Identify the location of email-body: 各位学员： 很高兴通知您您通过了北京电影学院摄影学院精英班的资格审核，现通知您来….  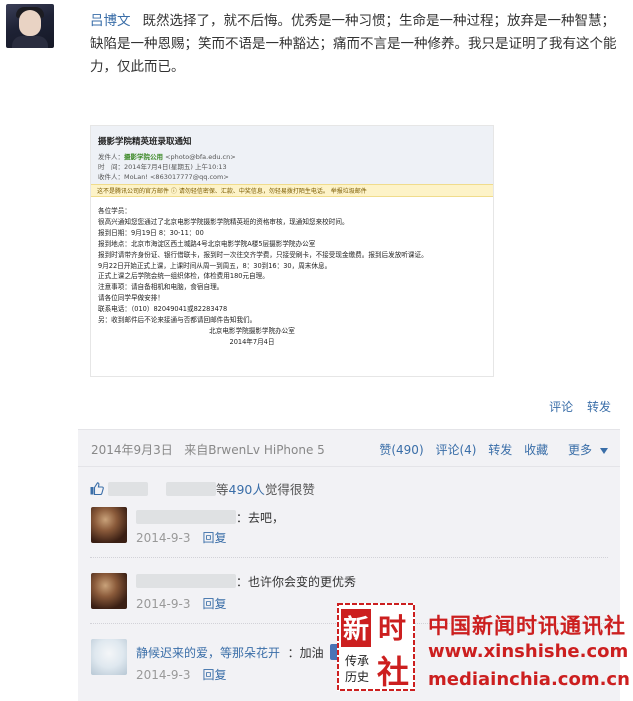
(292, 277).